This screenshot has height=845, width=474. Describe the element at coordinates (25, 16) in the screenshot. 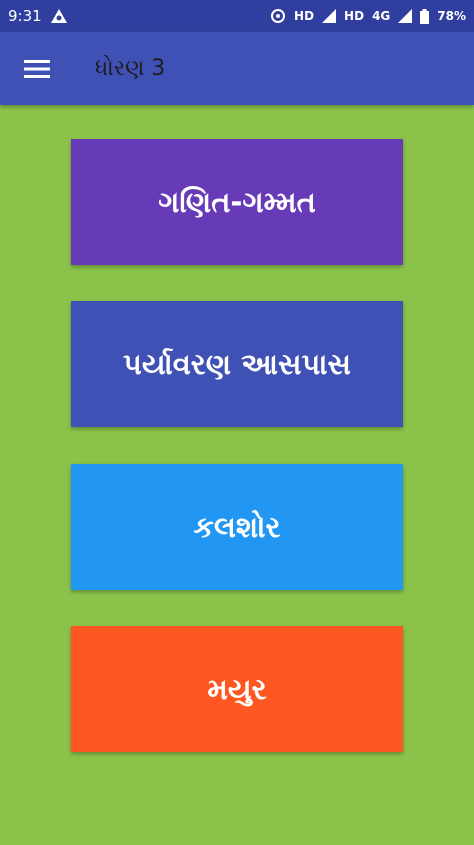

I see `status-time: 9:31` at that location.